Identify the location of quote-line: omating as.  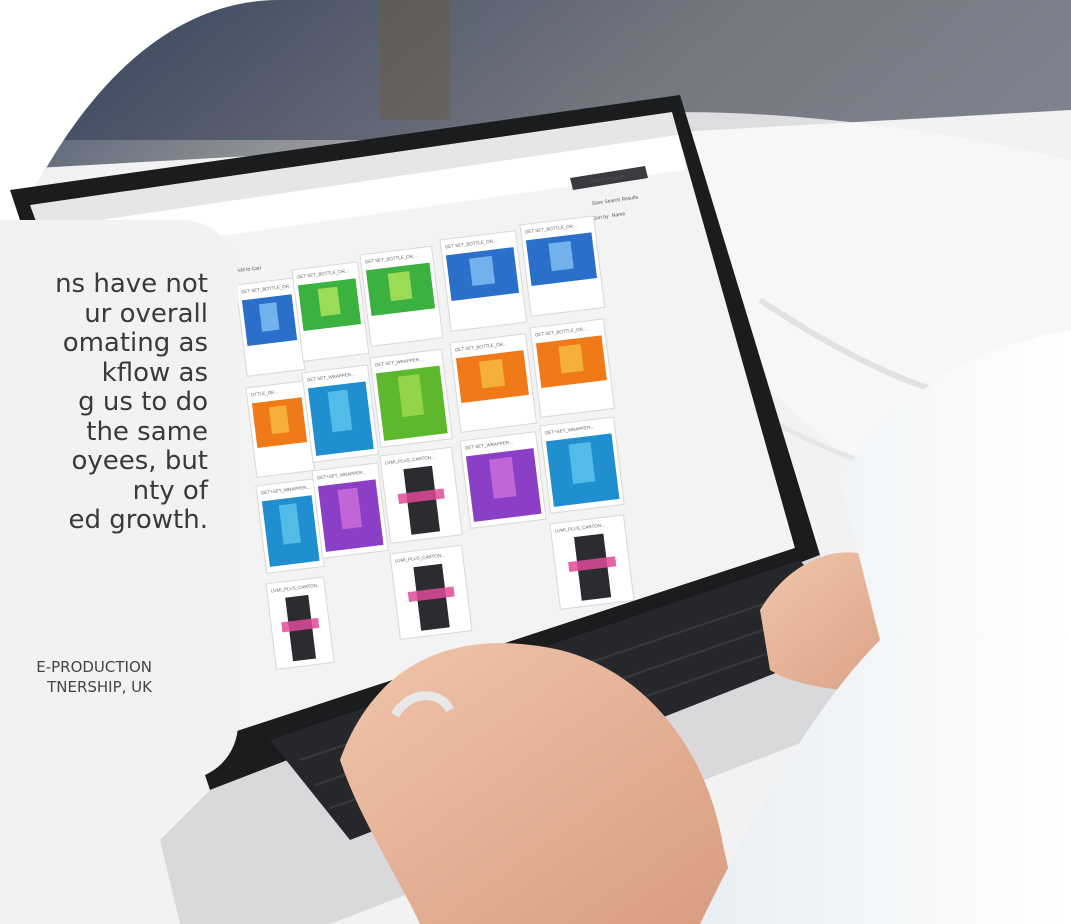
(135, 343).